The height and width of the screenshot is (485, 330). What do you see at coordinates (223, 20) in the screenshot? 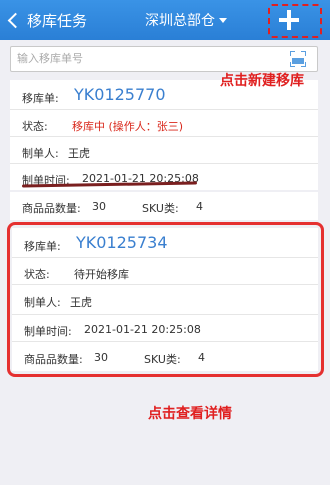
I see `caret-down-icon` at bounding box center [223, 20].